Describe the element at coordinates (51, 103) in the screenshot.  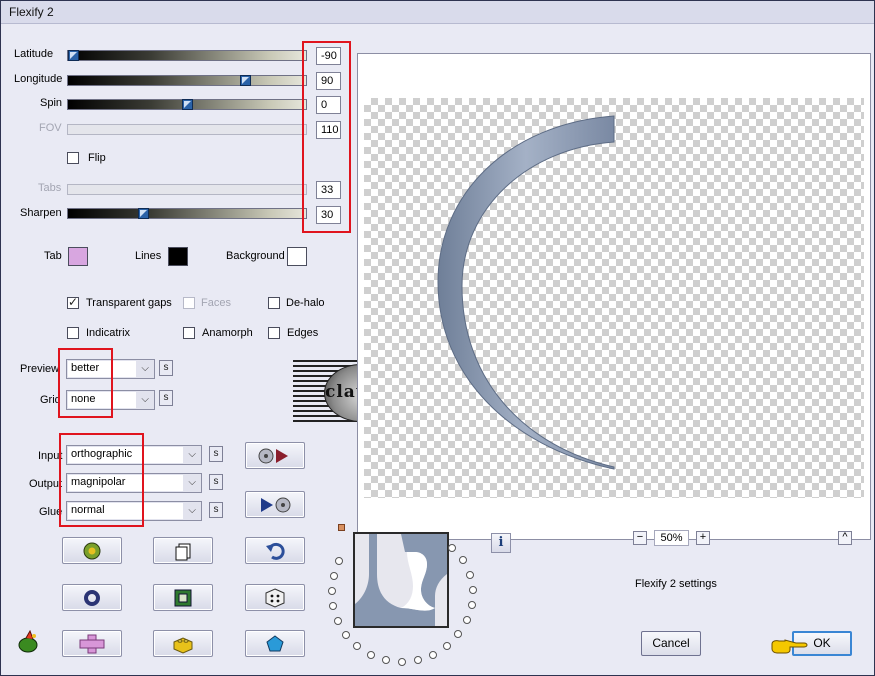
I see `spin-label: Spin` at that location.